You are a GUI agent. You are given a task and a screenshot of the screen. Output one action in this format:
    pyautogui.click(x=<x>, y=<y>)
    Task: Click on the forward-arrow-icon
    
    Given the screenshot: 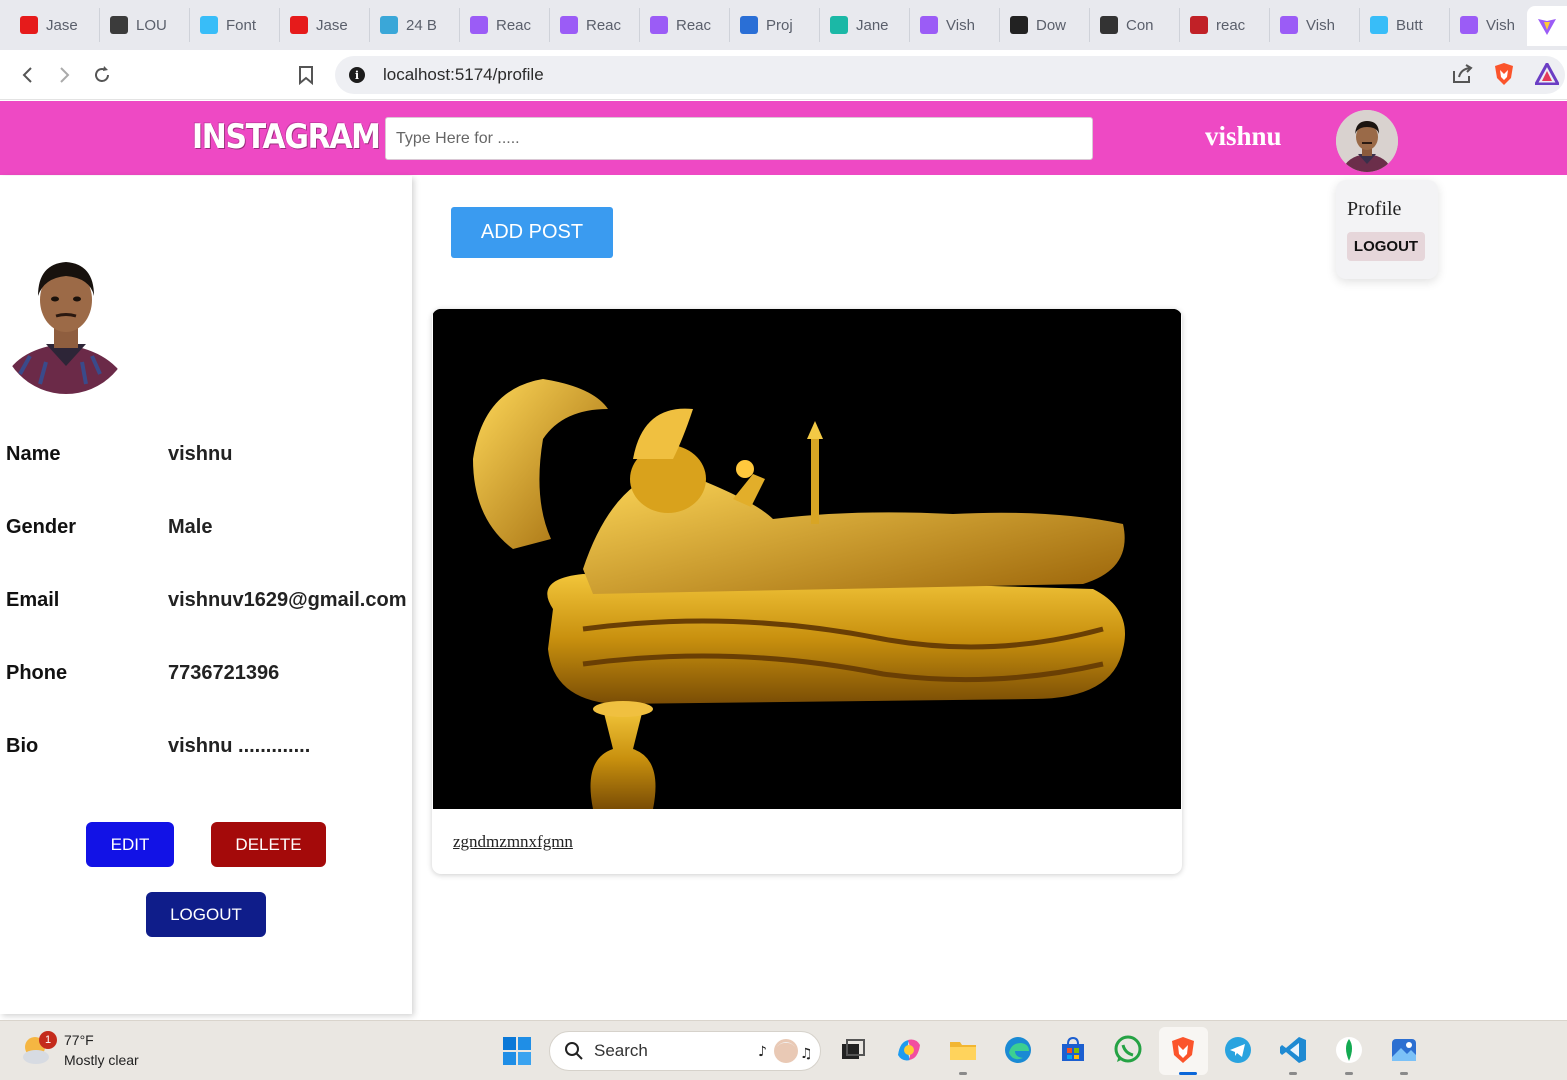 What is the action you would take?
    pyautogui.click(x=65, y=75)
    